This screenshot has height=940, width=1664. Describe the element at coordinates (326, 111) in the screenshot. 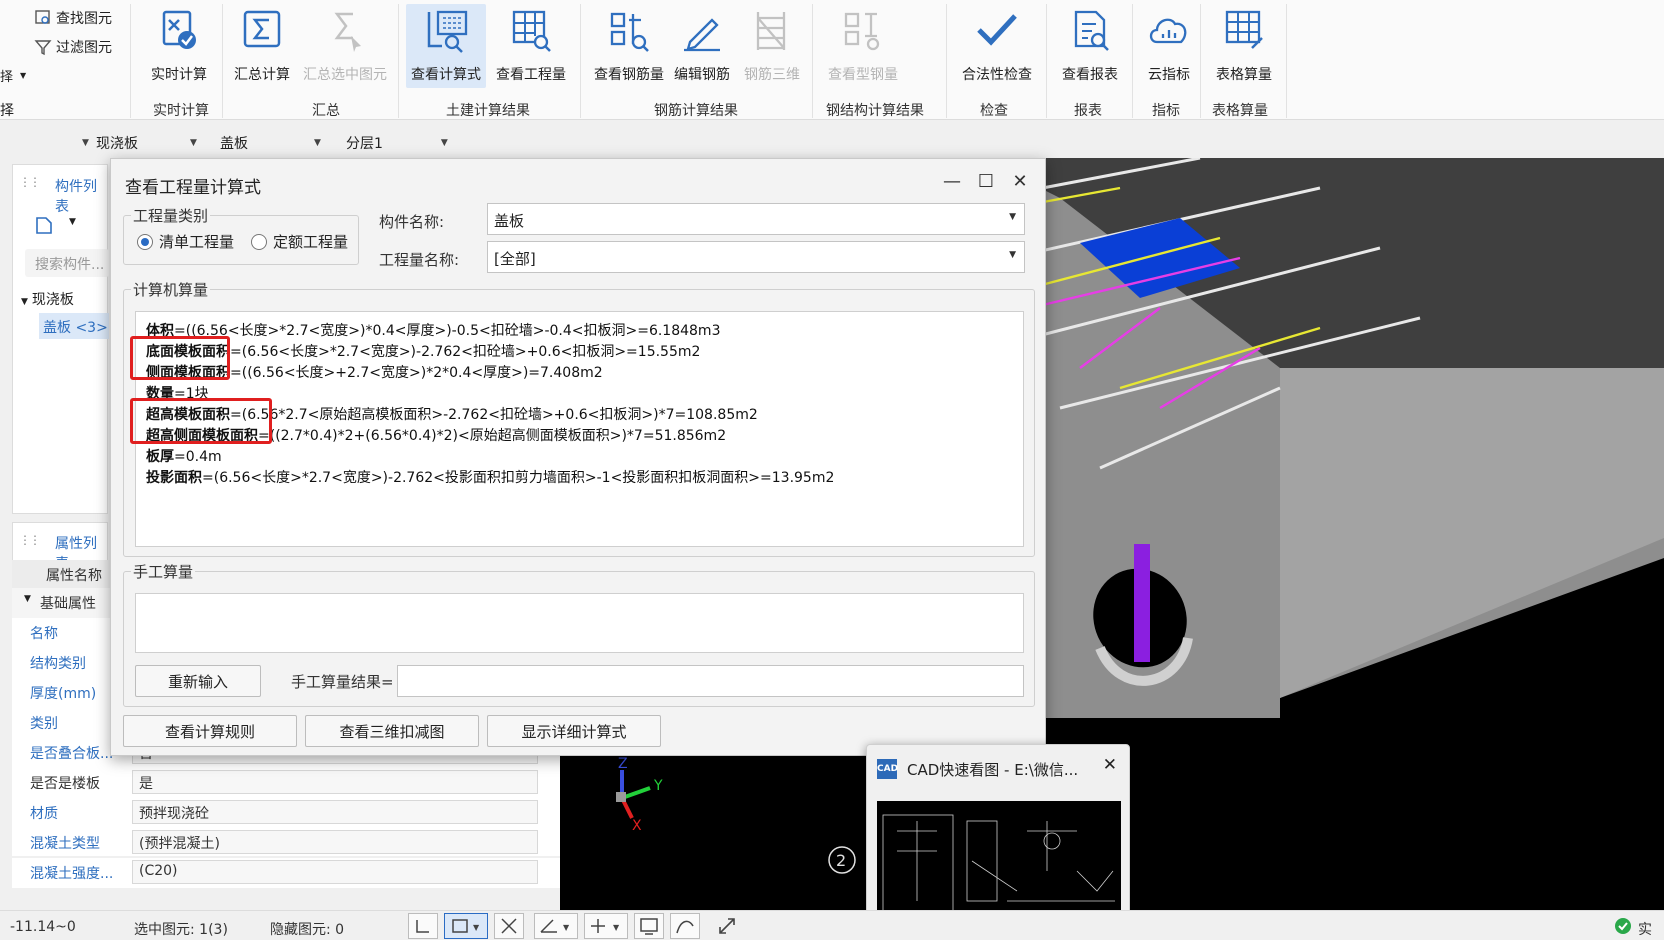

I see `group-label-sum: 汇总` at that location.